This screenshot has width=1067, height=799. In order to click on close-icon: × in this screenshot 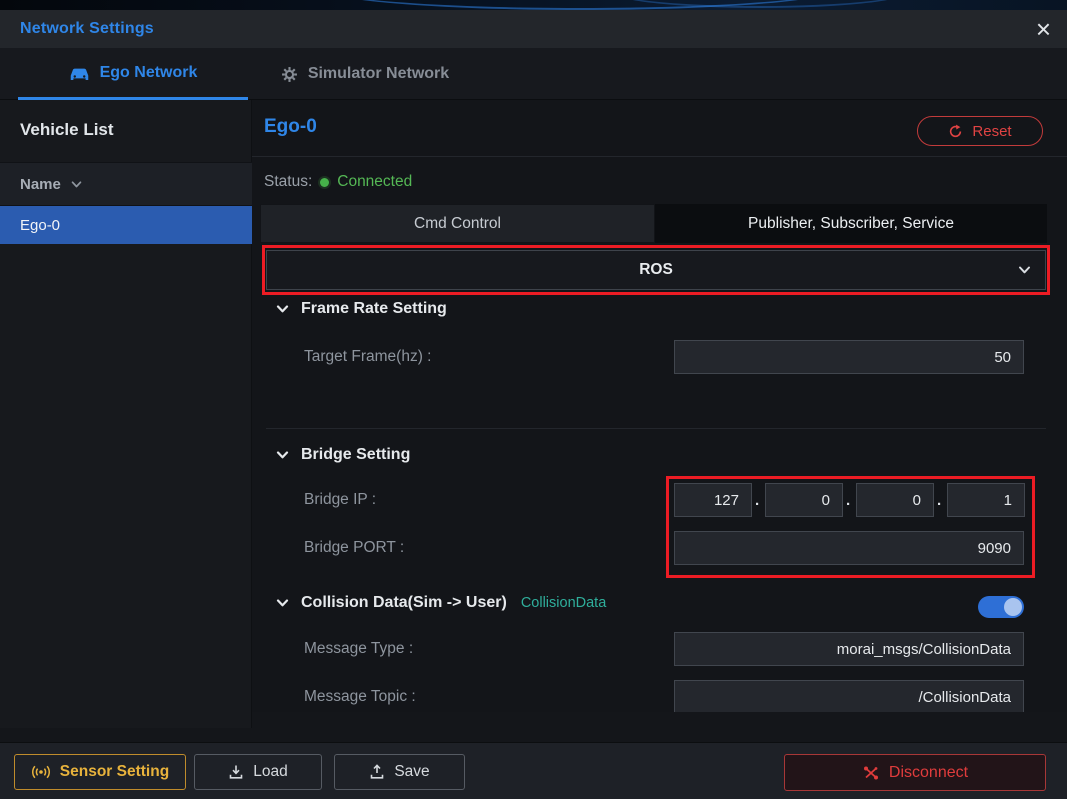, I will do `click(1043, 29)`.